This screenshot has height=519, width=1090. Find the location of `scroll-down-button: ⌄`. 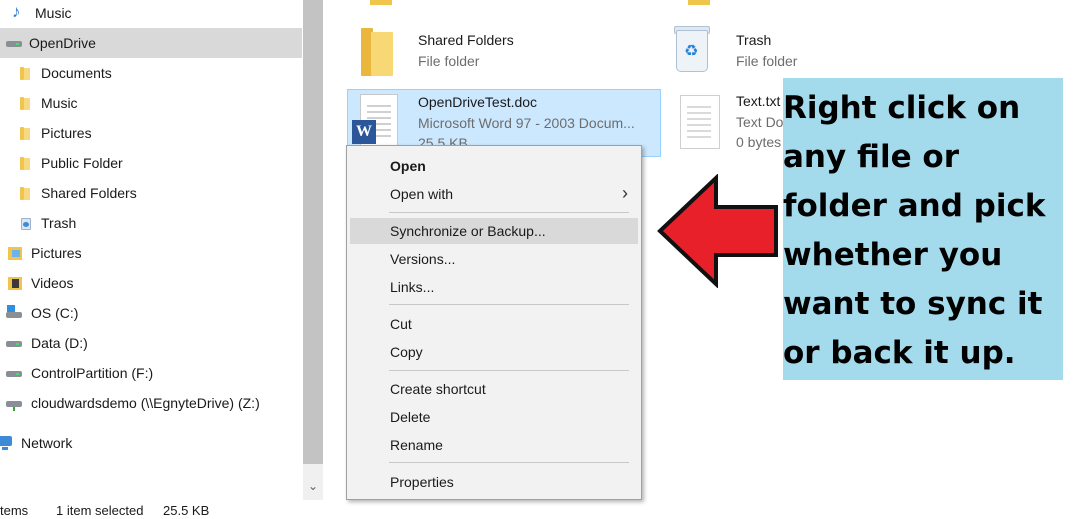

scroll-down-button: ⌄ is located at coordinates (313, 486).